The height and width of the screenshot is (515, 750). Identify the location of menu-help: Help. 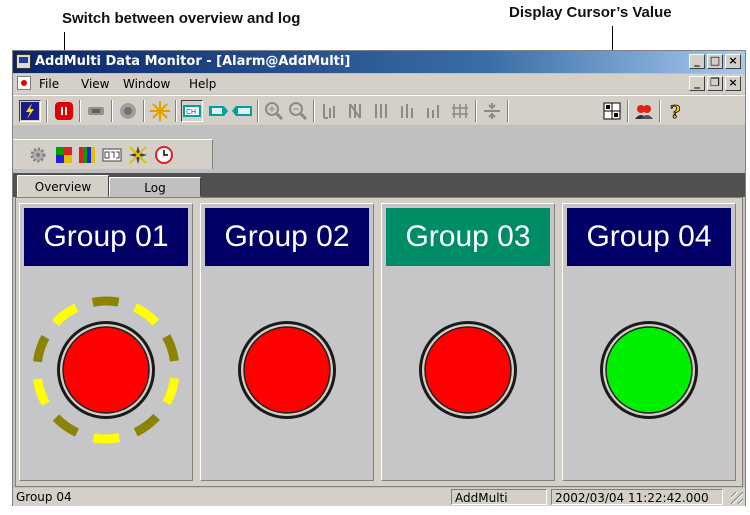
(202, 84).